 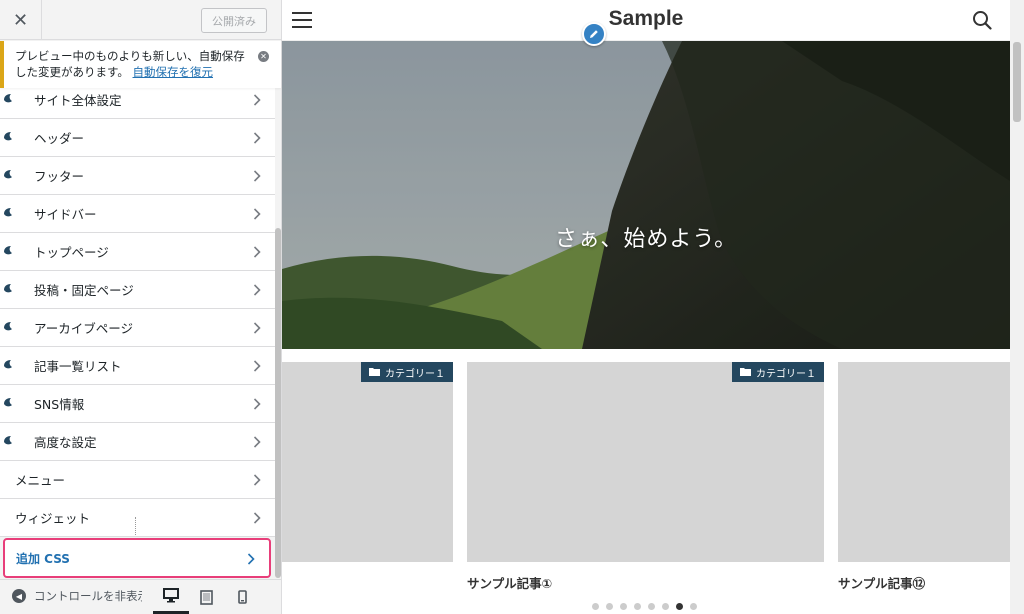 What do you see at coordinates (137, 252) in the screenshot?
I see `section-item: トップページ` at bounding box center [137, 252].